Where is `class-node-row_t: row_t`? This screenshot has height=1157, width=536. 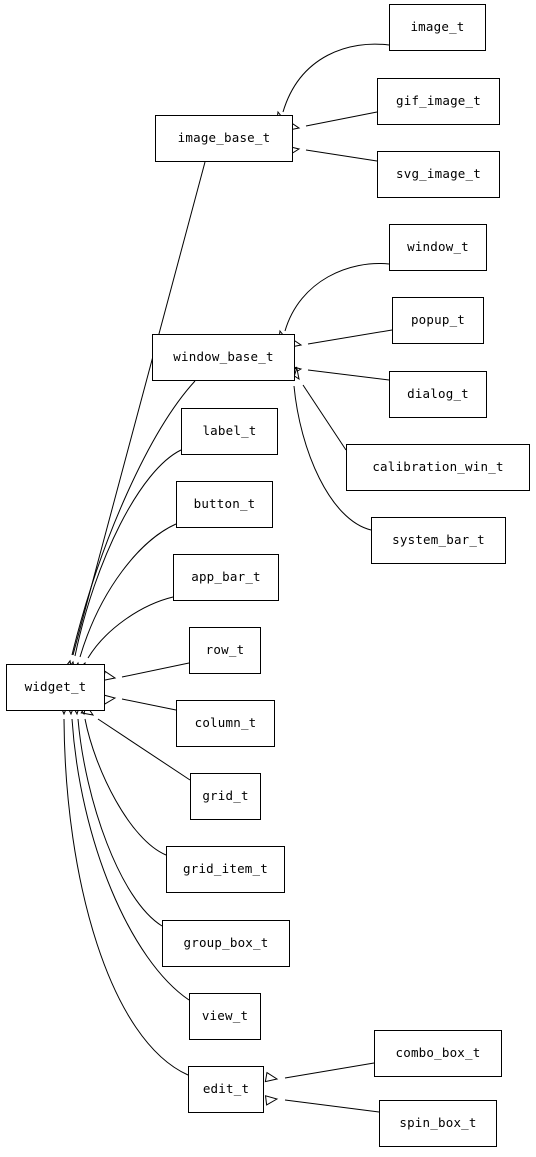 class-node-row_t: row_t is located at coordinates (225, 650).